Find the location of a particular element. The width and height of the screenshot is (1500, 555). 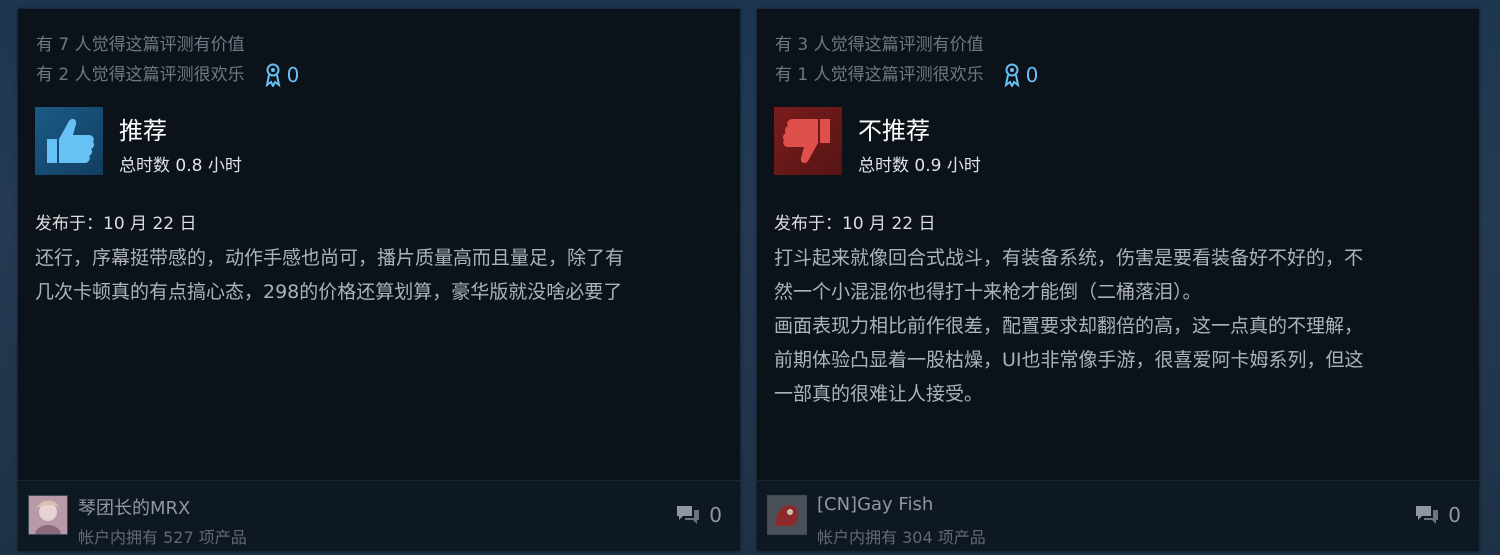

verdict-title: 不推荐 is located at coordinates (894, 131).